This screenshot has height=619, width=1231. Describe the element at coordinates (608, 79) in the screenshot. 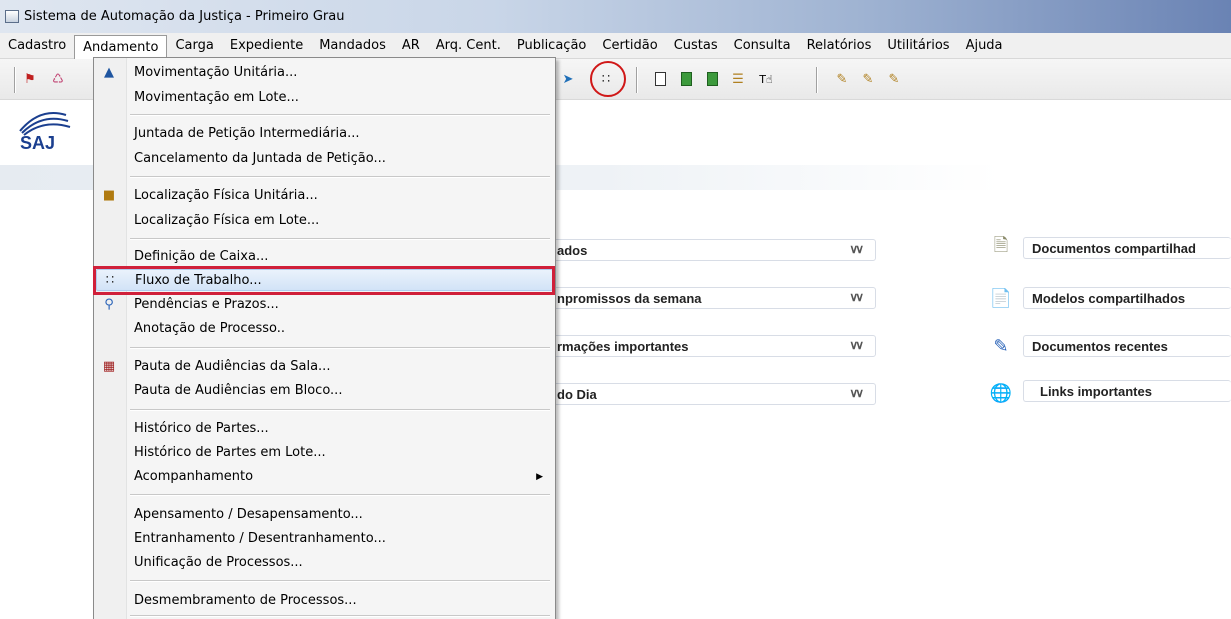

I see `toolbar-highlight-circle` at that location.